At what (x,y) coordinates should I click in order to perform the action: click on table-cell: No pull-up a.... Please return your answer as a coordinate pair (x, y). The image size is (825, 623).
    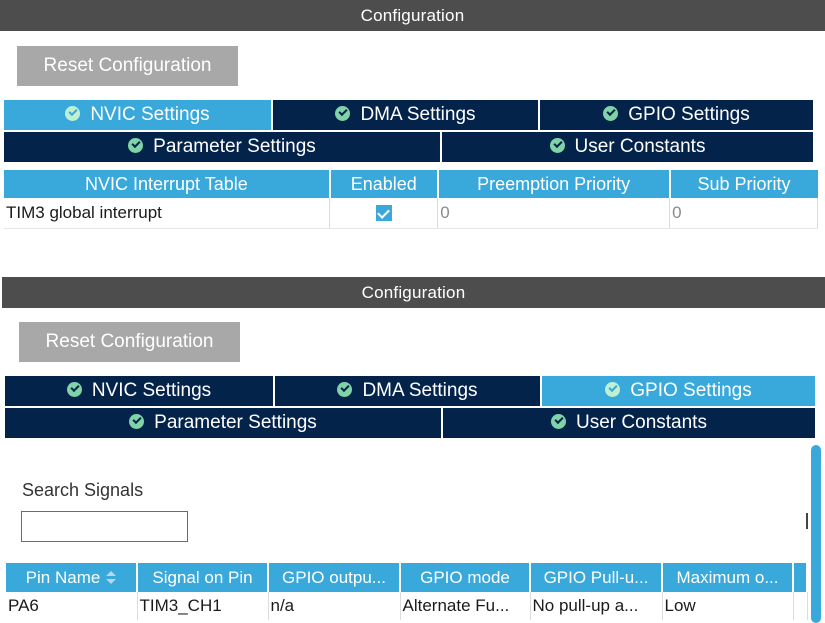
    Looking at the image, I should click on (596, 606).